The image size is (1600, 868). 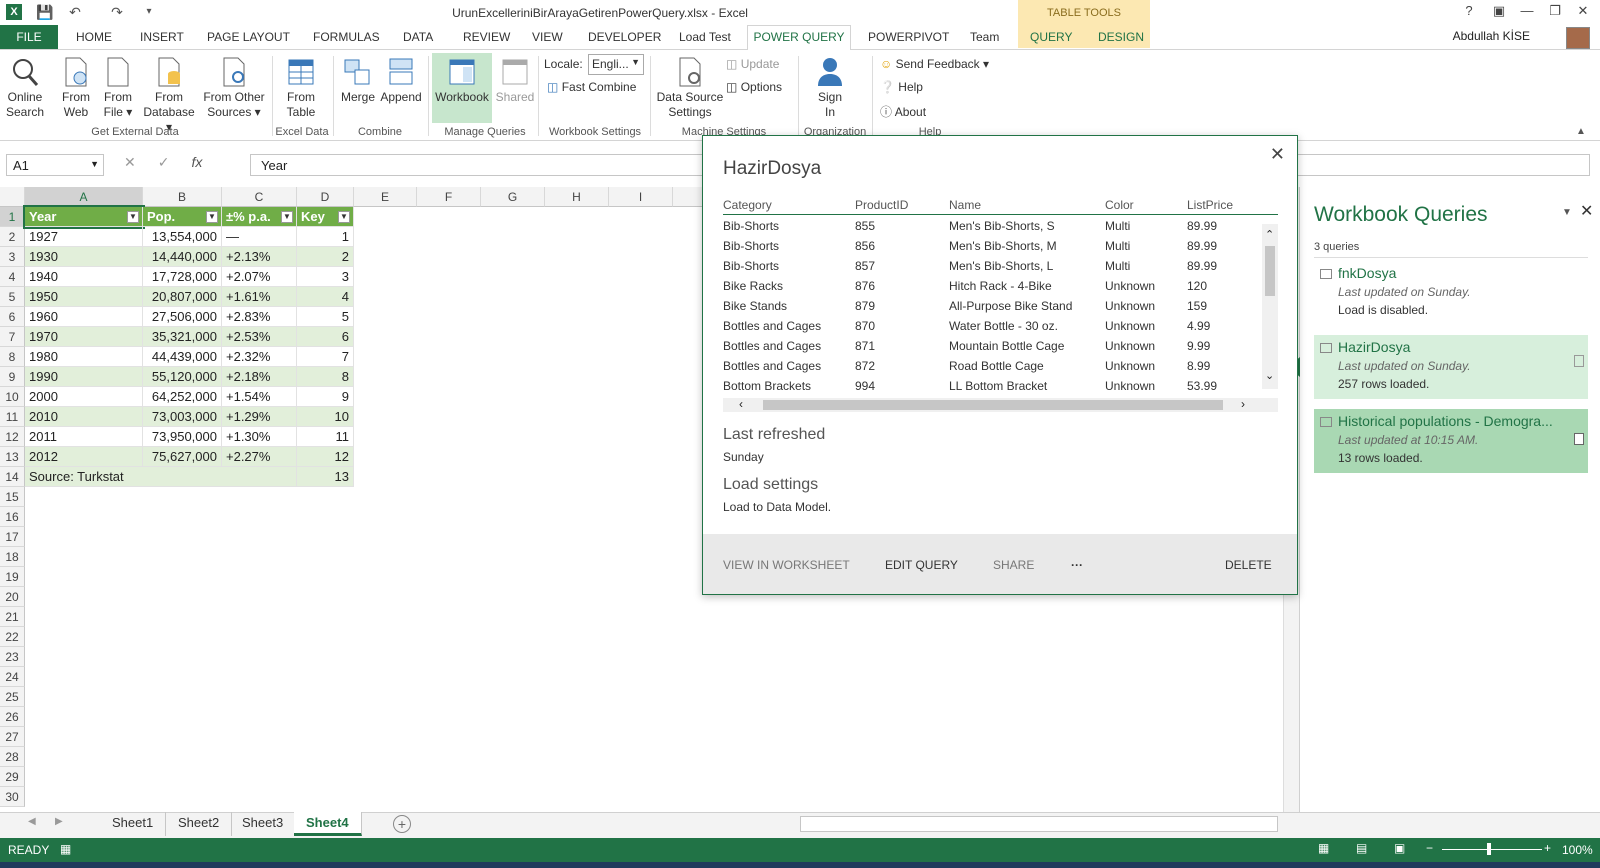 I want to click on zoom-level: 100%, so click(x=1577, y=850).